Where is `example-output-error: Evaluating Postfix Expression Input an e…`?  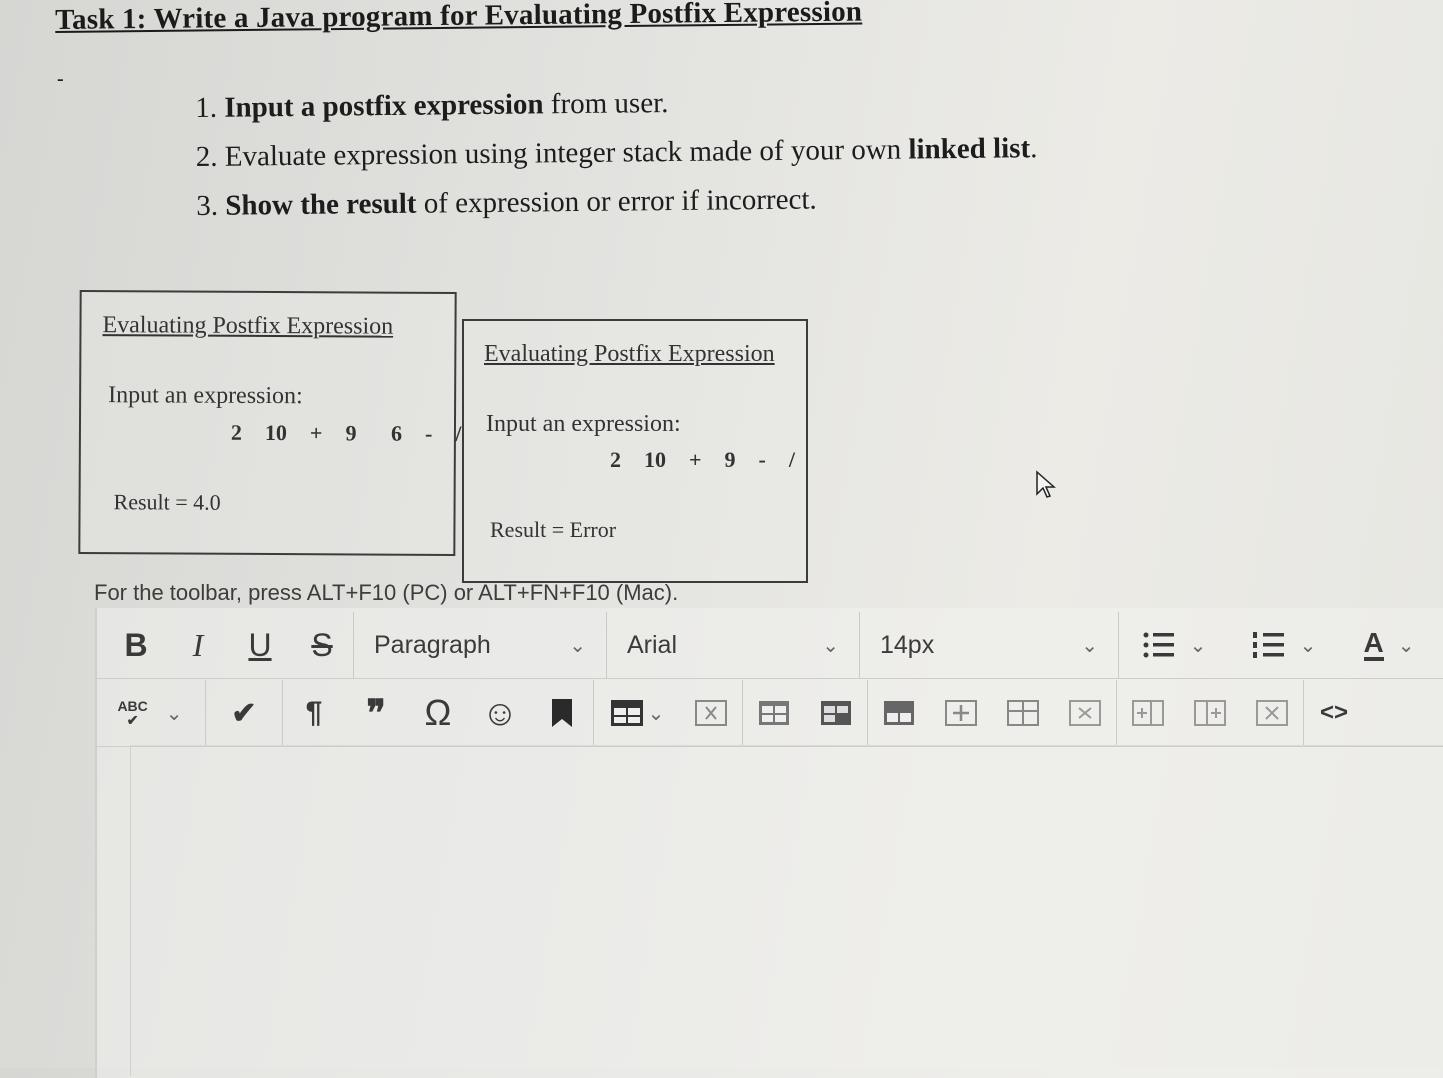 example-output-error: Evaluating Postfix Expression Input an e… is located at coordinates (635, 451).